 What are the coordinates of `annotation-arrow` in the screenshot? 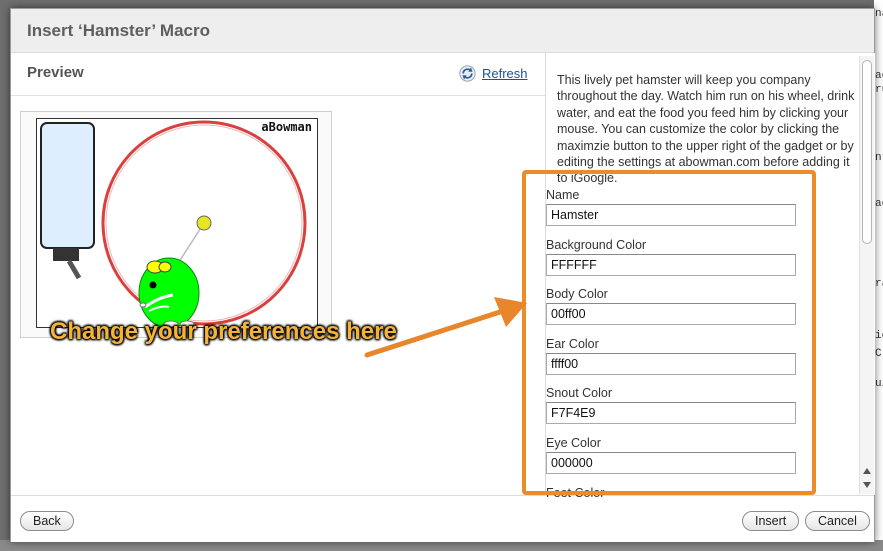 It's located at (445, 327).